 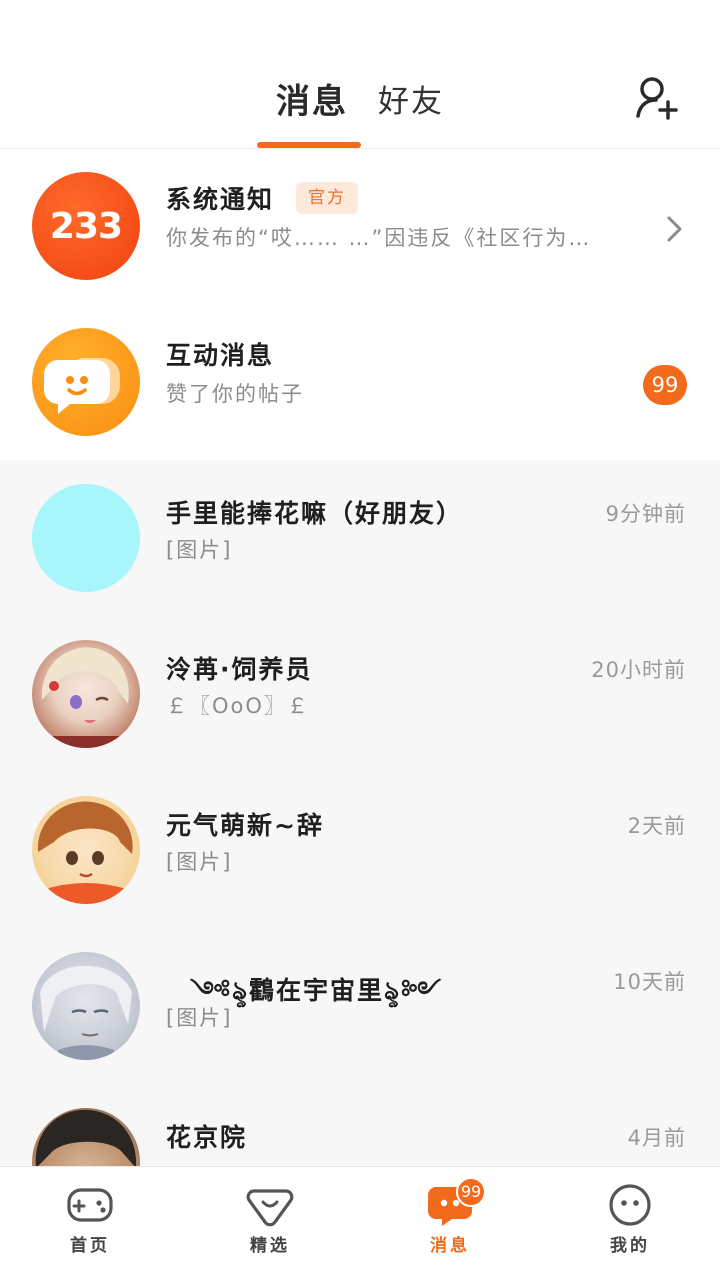 What do you see at coordinates (270, 1208) in the screenshot?
I see `heart-bubble-icon` at bounding box center [270, 1208].